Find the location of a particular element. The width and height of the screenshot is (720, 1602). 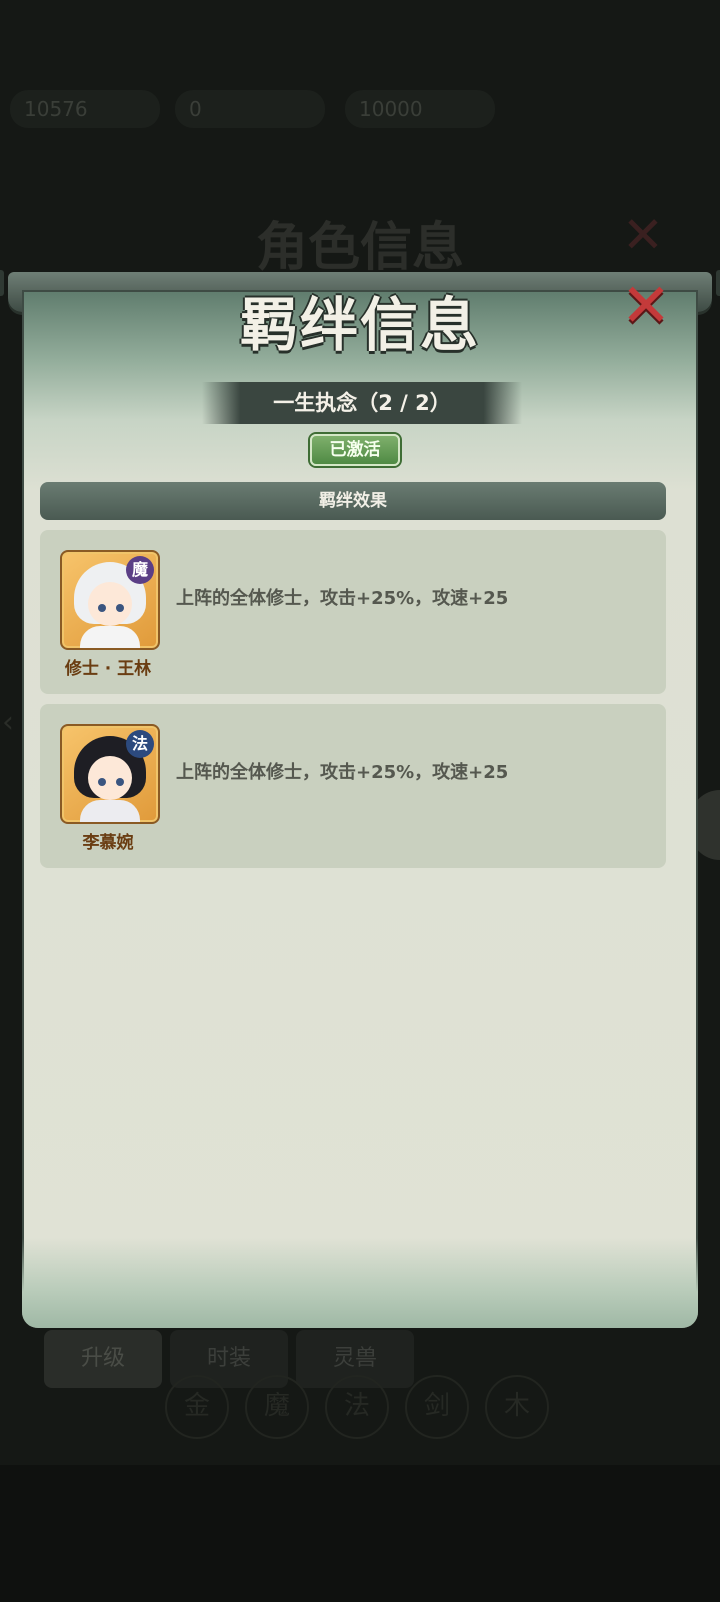

character-name: 修士 · 王林 is located at coordinates (108, 669).